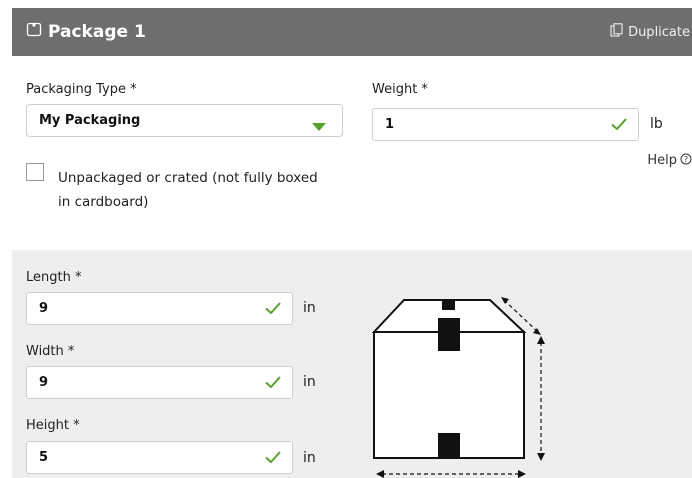 The height and width of the screenshot is (478, 692). What do you see at coordinates (656, 124) in the screenshot?
I see `weight-unit: lb` at bounding box center [656, 124].